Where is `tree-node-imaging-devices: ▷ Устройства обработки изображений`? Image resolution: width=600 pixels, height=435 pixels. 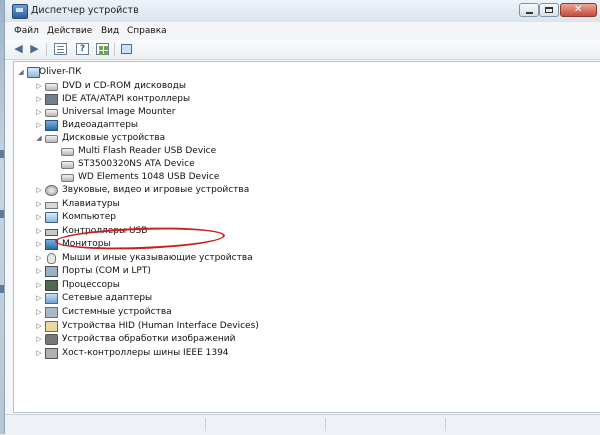
tree-node-imaging-devices: ▷ Устройства обработки изображений is located at coordinates (166, 339).